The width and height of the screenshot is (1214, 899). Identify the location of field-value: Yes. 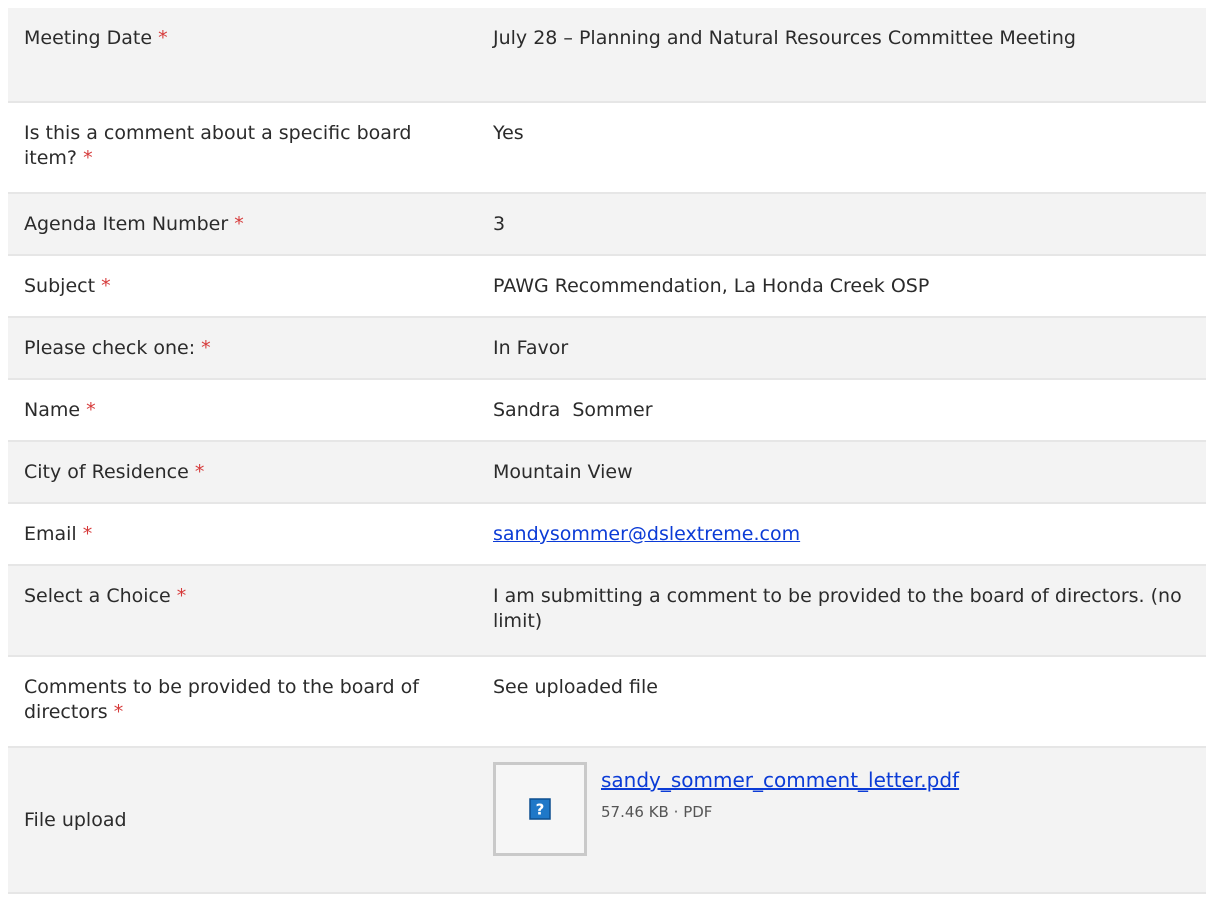
(508, 133).